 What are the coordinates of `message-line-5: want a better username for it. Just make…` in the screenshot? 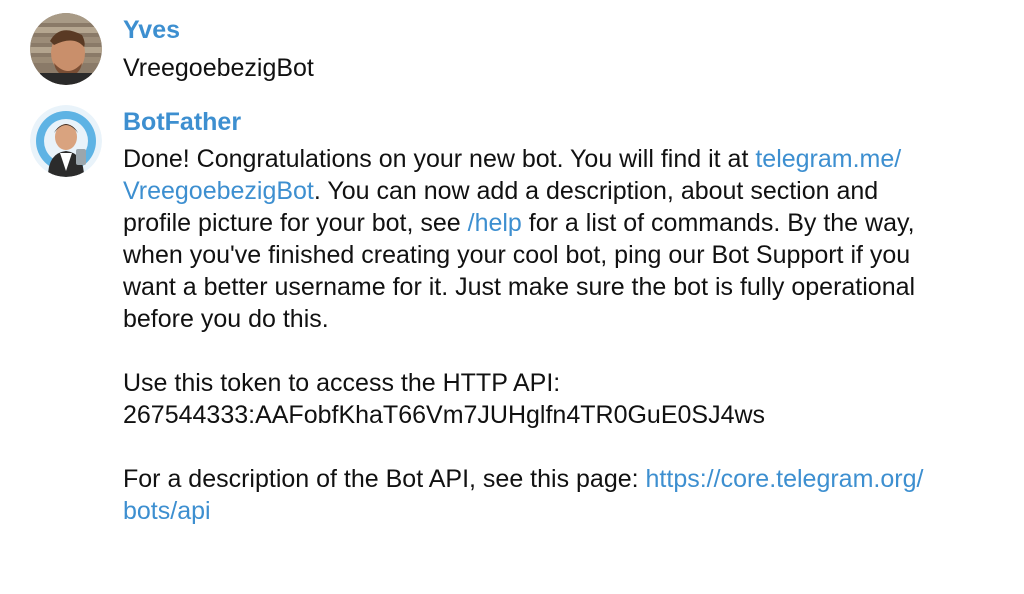 It's located at (519, 287).